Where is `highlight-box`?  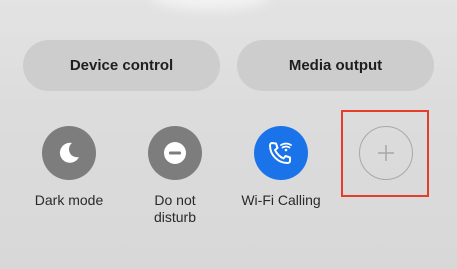 highlight-box is located at coordinates (385, 153).